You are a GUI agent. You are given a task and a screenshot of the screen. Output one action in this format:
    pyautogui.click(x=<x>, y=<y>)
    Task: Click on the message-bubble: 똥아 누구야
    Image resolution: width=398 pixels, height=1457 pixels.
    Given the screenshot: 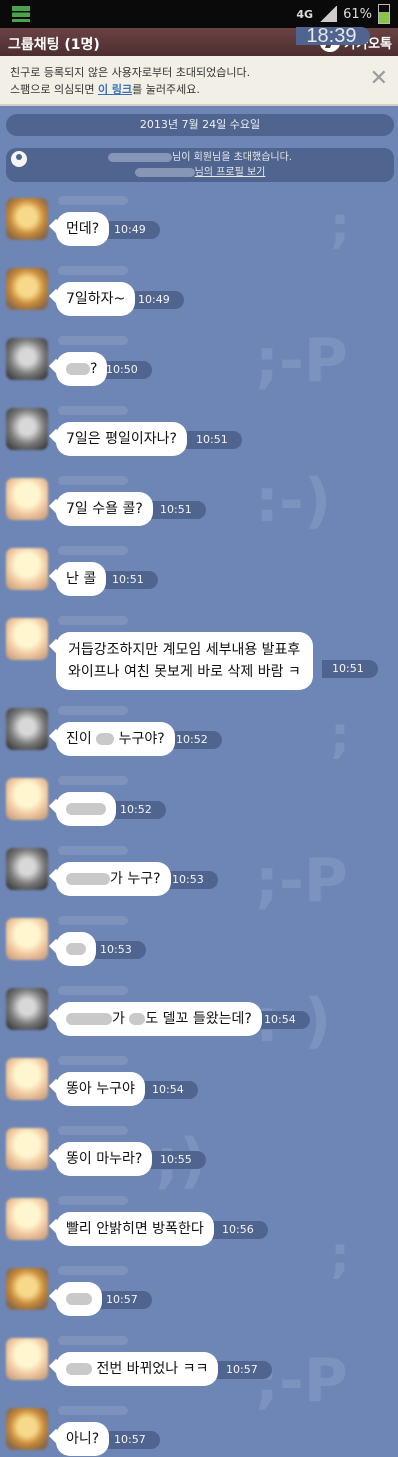 What is the action you would take?
    pyautogui.click(x=100, y=1089)
    